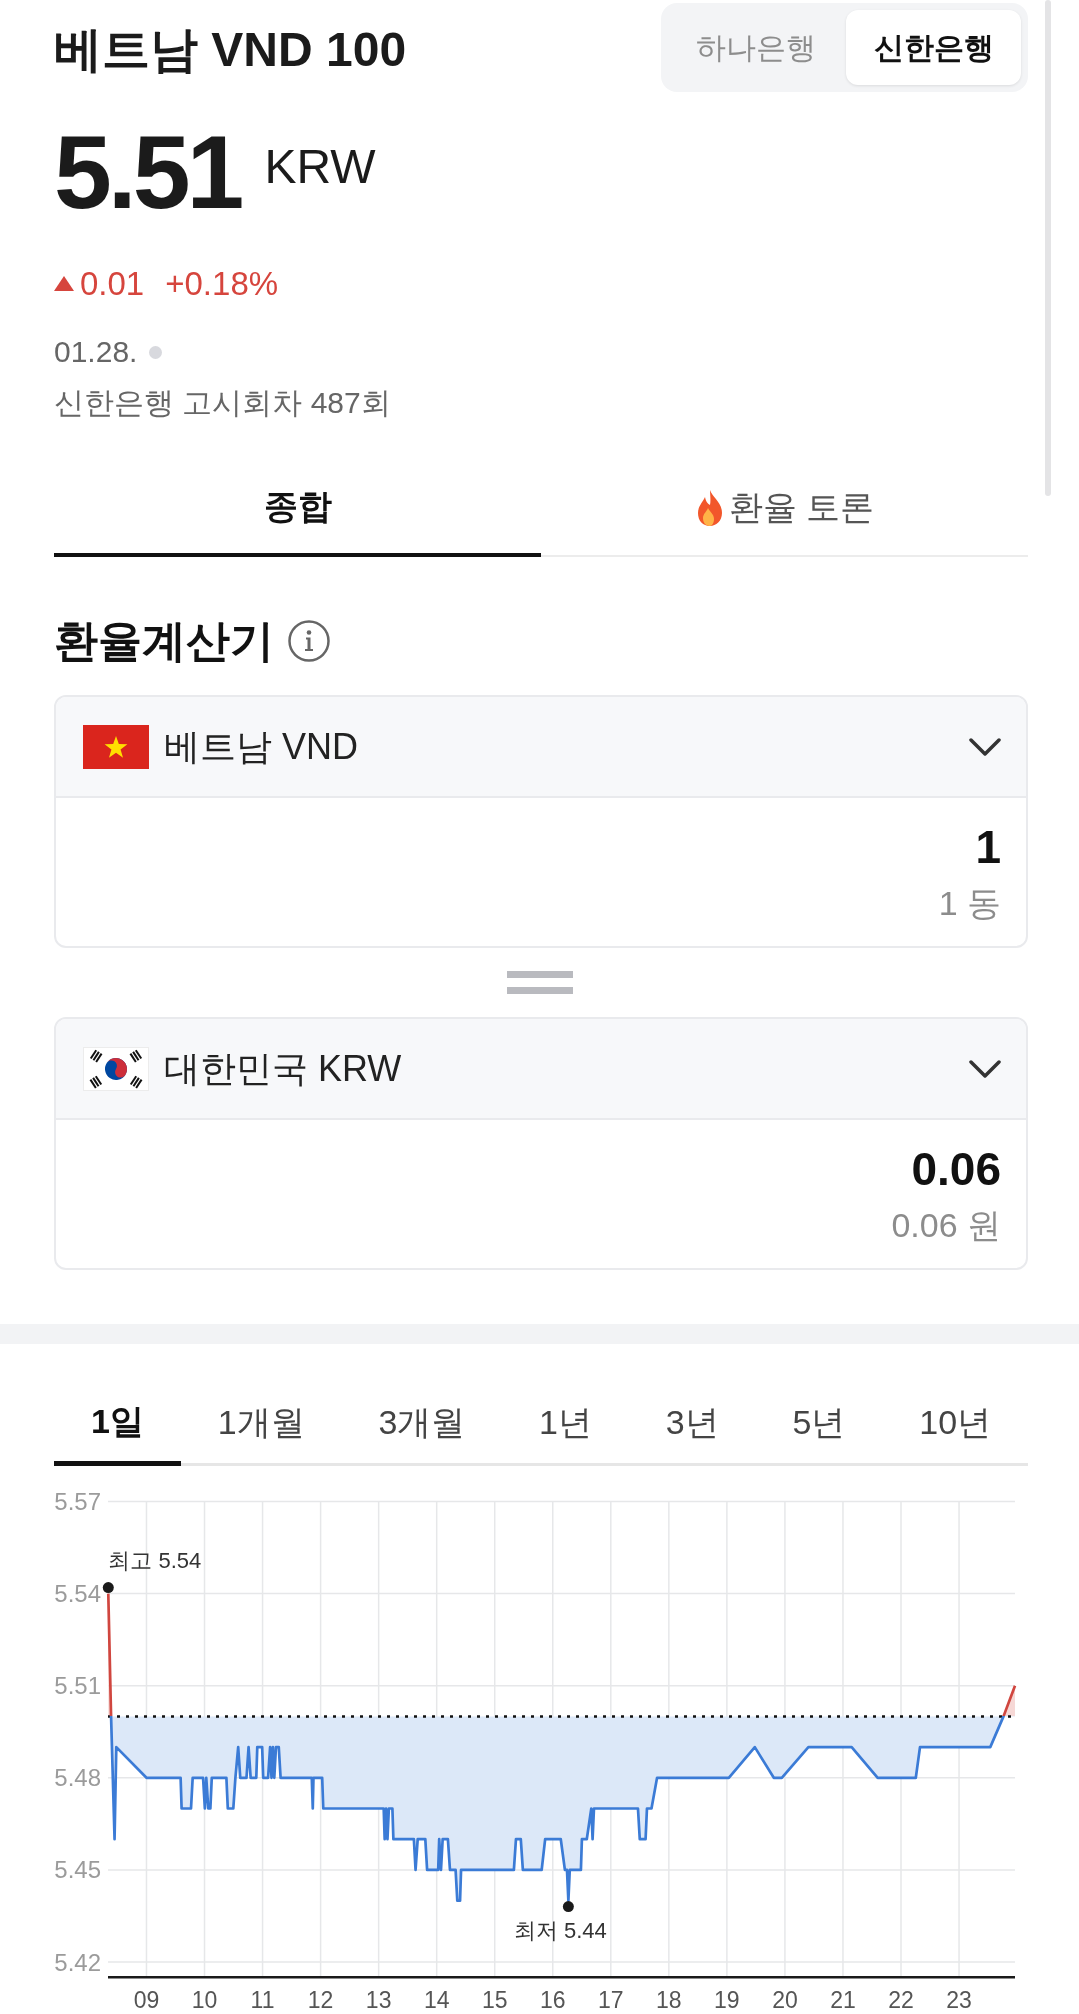 The height and width of the screenshot is (2014, 1079). What do you see at coordinates (669, 2000) in the screenshot?
I see `x-axis-label: 18` at bounding box center [669, 2000].